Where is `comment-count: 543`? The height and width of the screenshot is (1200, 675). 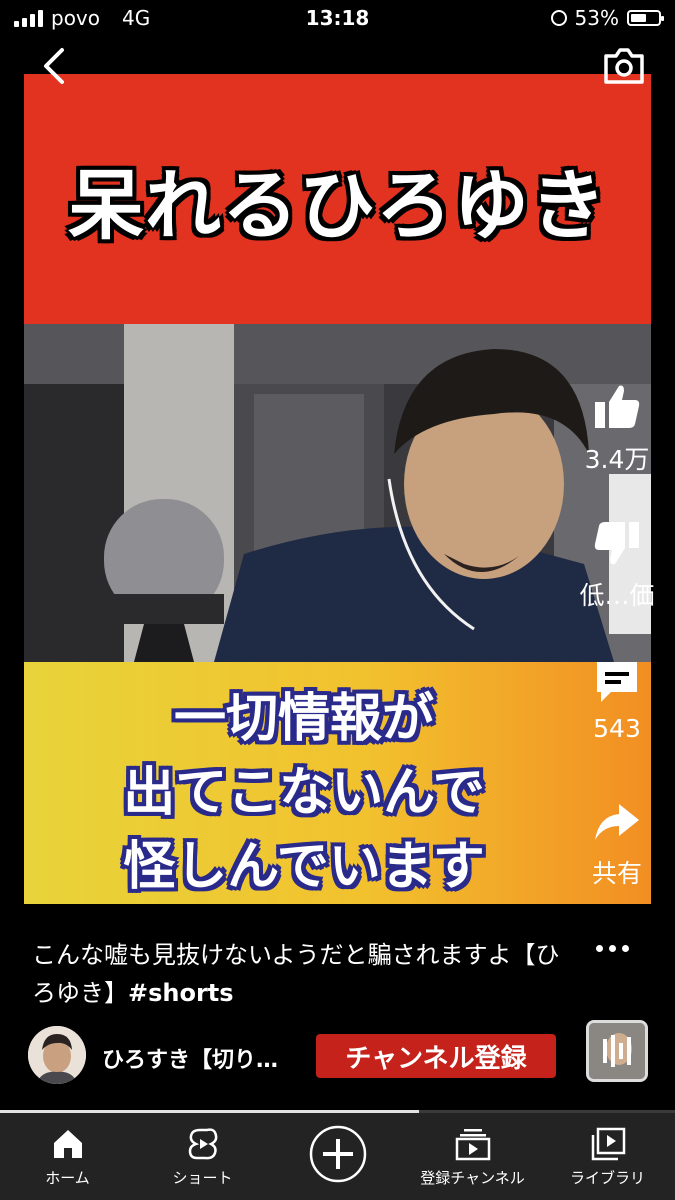
comment-count: 543 is located at coordinates (617, 728).